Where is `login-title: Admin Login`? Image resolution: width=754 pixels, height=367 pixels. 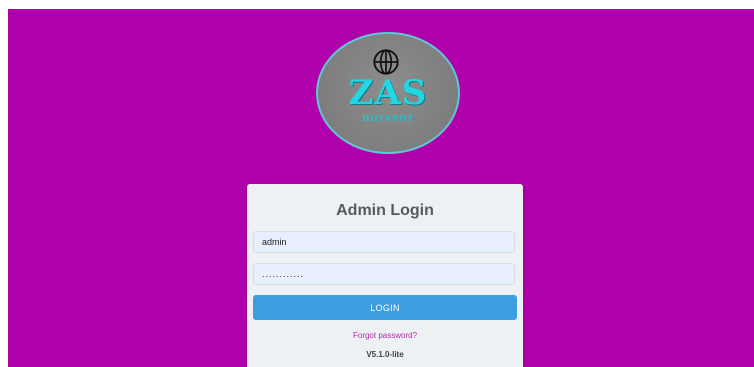 login-title: Admin Login is located at coordinates (385, 210).